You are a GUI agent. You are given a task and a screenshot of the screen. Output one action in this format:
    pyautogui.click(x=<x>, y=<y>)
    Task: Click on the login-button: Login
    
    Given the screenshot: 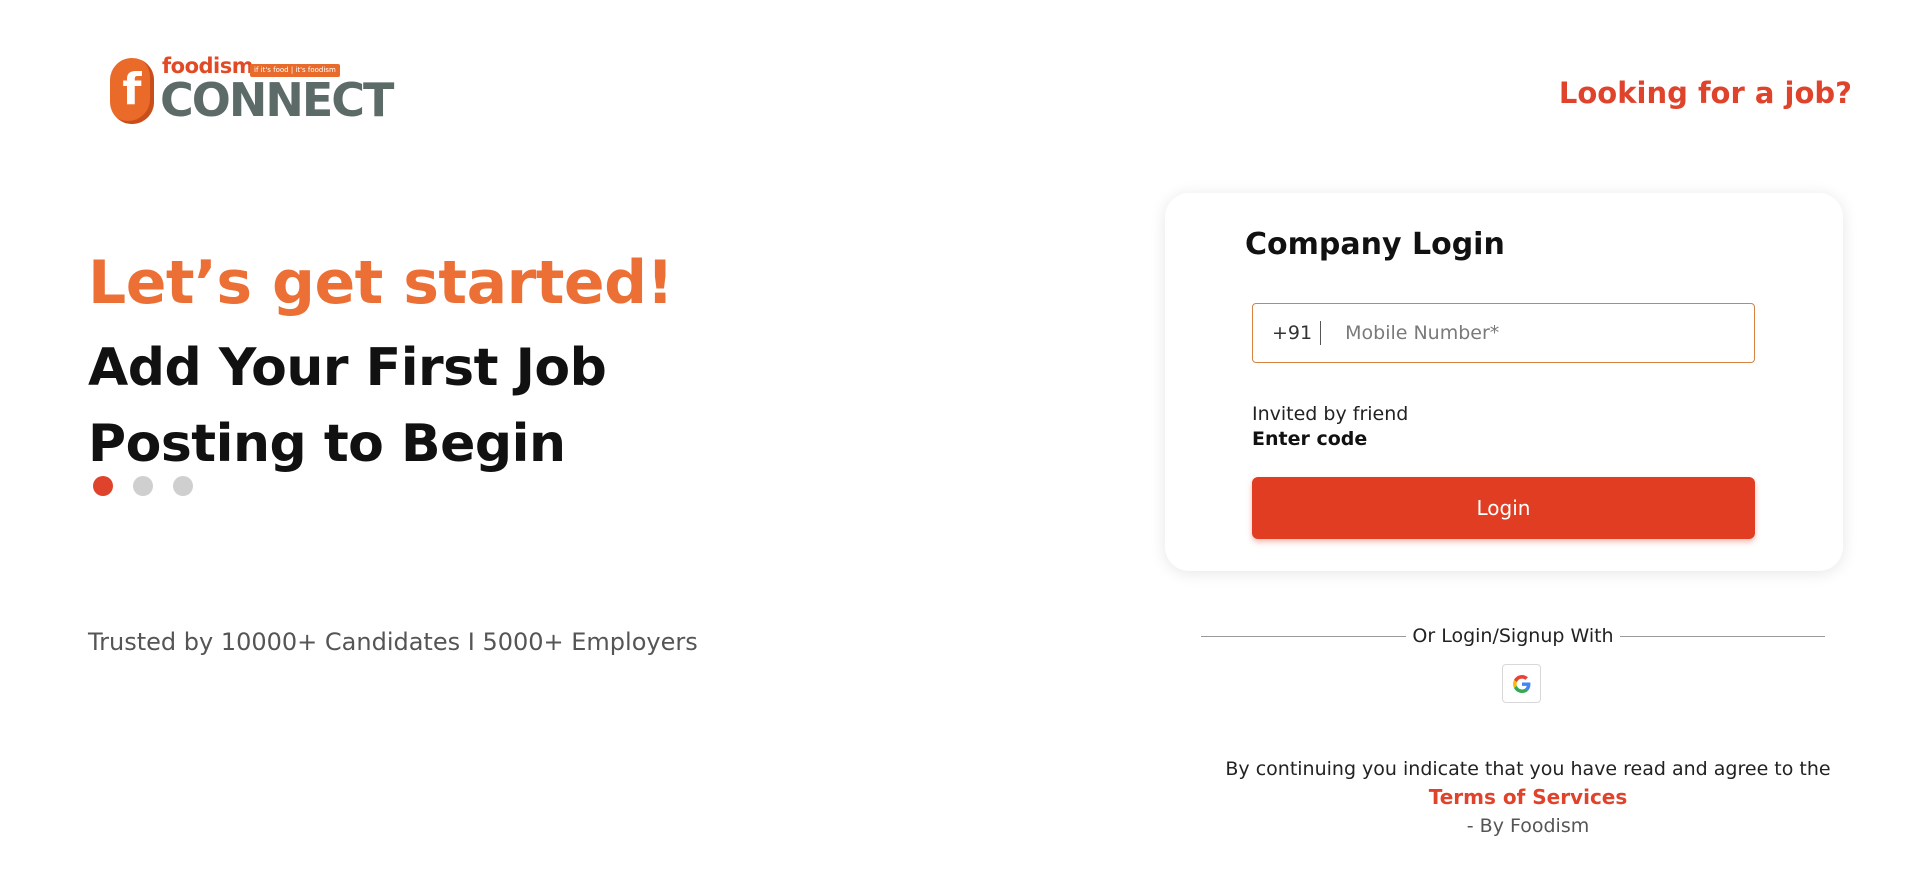 What is the action you would take?
    pyautogui.click(x=1503, y=508)
    